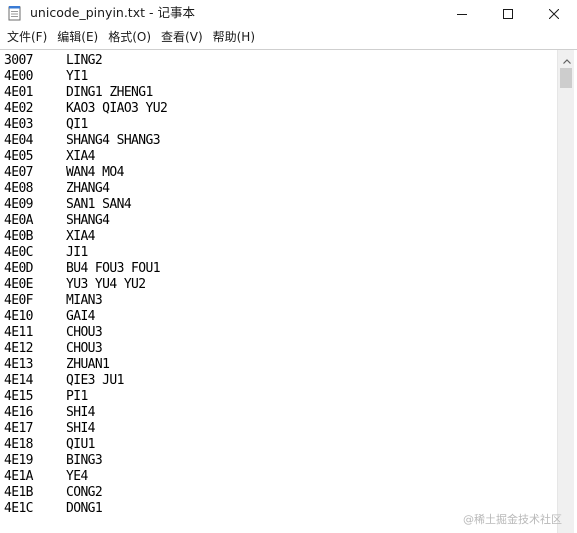 This screenshot has width=577, height=533. I want to click on text-line: 4E18 QIU1, so click(278, 445).